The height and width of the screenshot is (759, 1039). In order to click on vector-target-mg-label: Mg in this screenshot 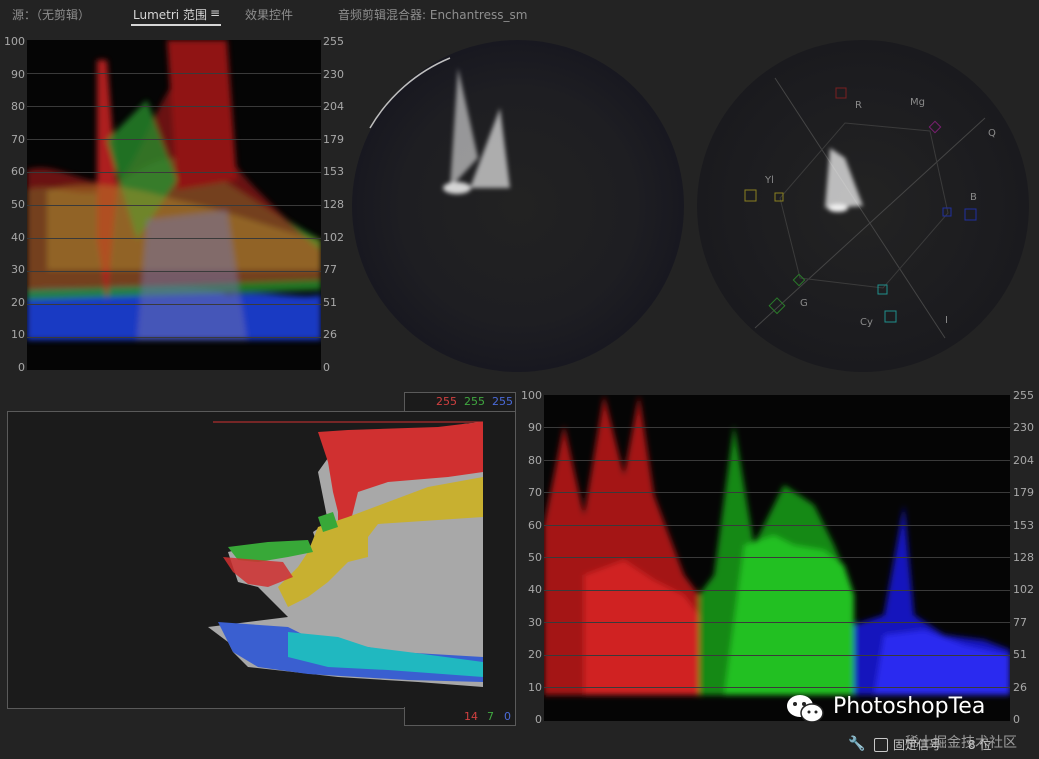, I will do `click(917, 102)`.